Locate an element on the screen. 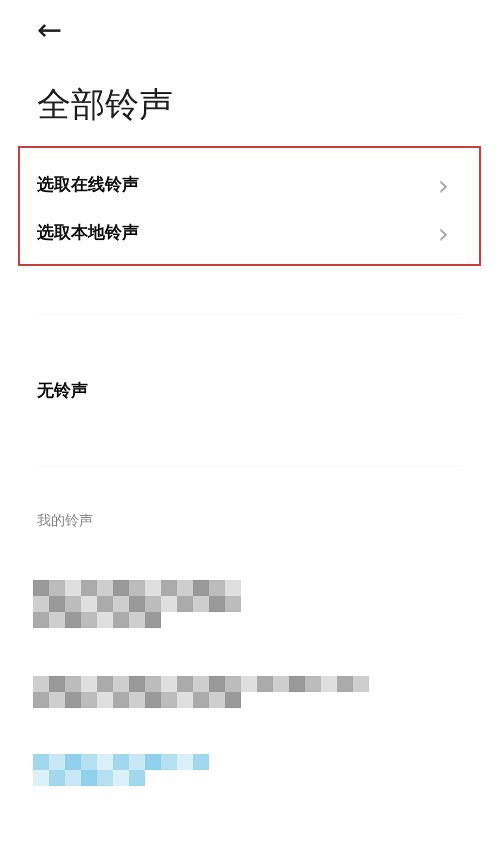 The height and width of the screenshot is (846, 499). no-ringtone-option: 无铃声 is located at coordinates (62, 391).